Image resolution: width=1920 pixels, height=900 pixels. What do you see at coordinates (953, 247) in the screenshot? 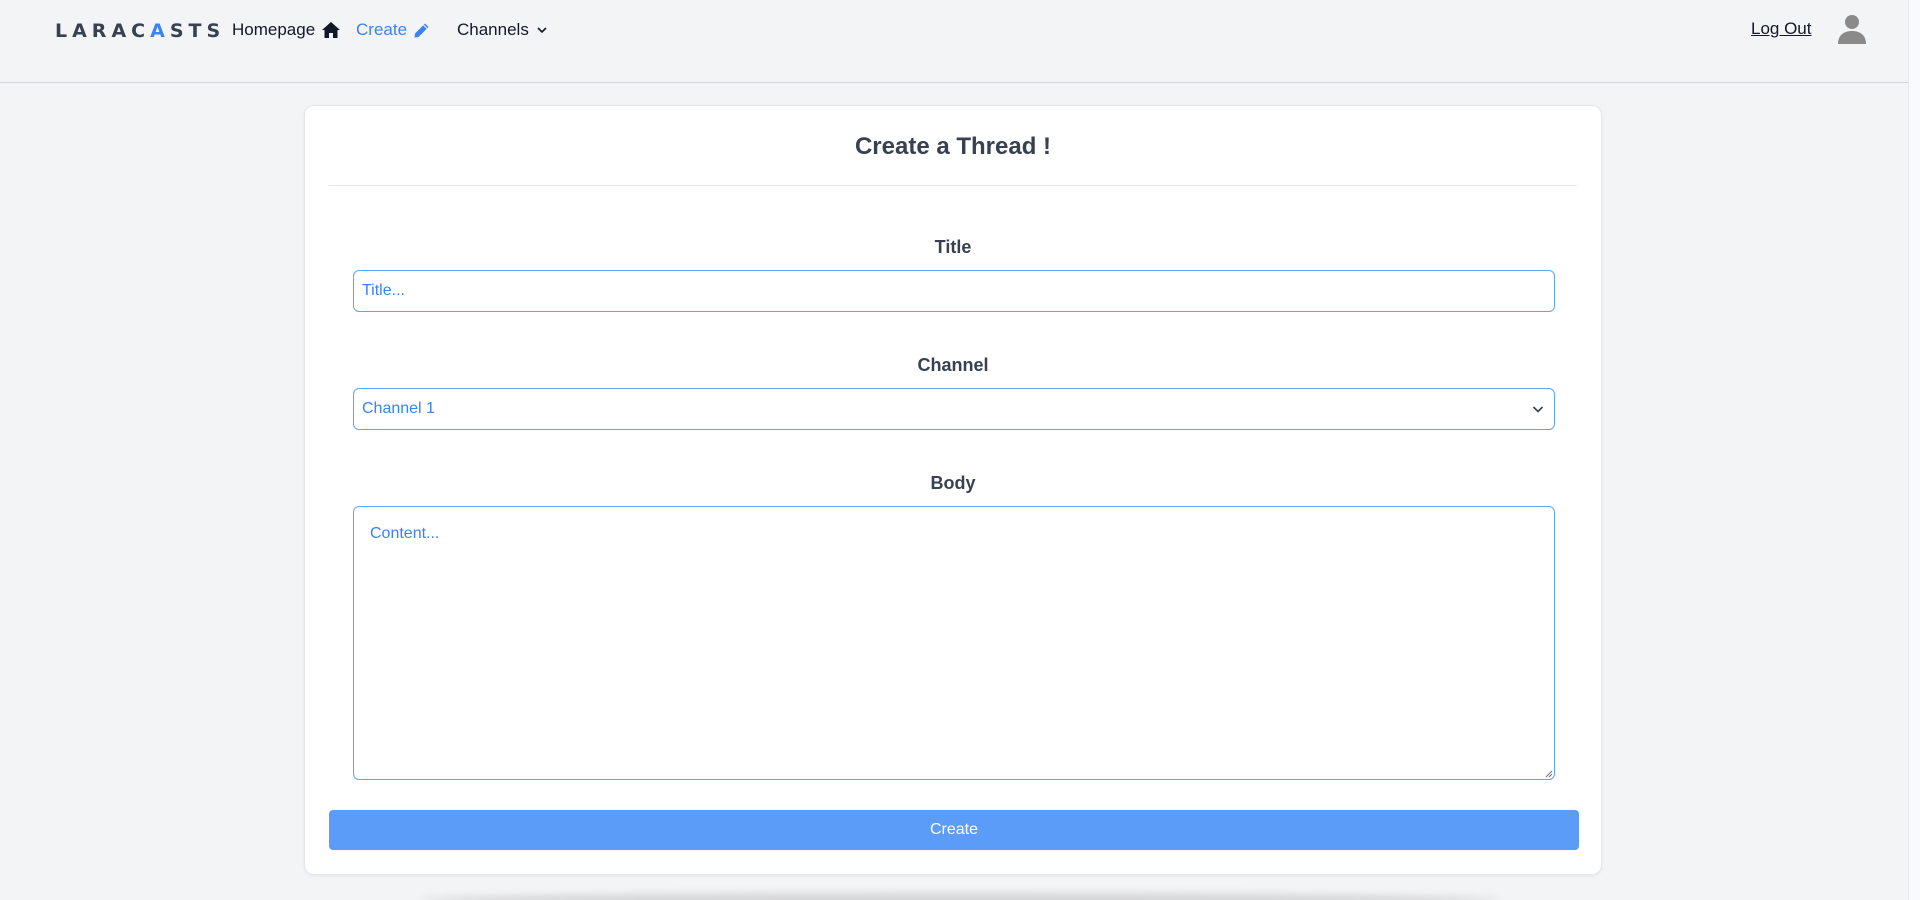
I see `title-field-label: Title` at bounding box center [953, 247].